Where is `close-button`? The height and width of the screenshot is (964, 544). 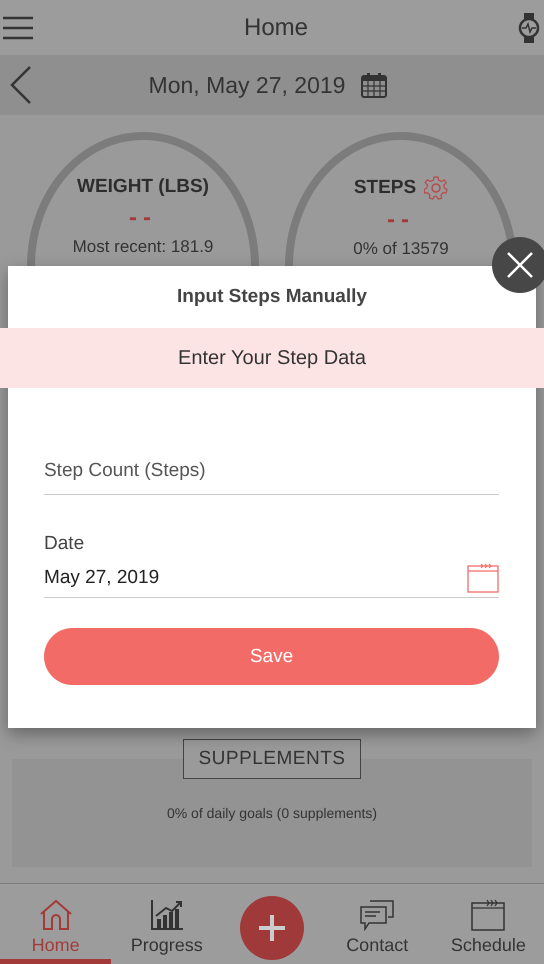
close-button is located at coordinates (518, 265).